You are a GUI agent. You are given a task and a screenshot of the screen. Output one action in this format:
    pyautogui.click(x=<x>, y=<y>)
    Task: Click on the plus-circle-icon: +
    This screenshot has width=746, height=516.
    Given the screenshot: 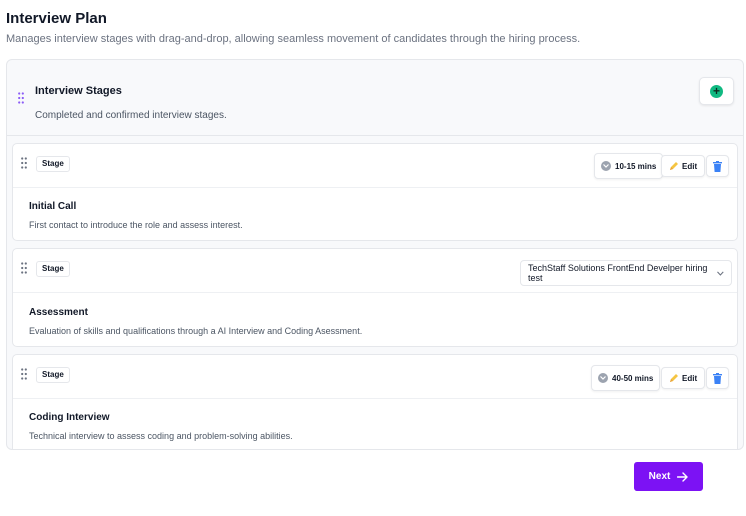 What is the action you would take?
    pyautogui.click(x=716, y=91)
    